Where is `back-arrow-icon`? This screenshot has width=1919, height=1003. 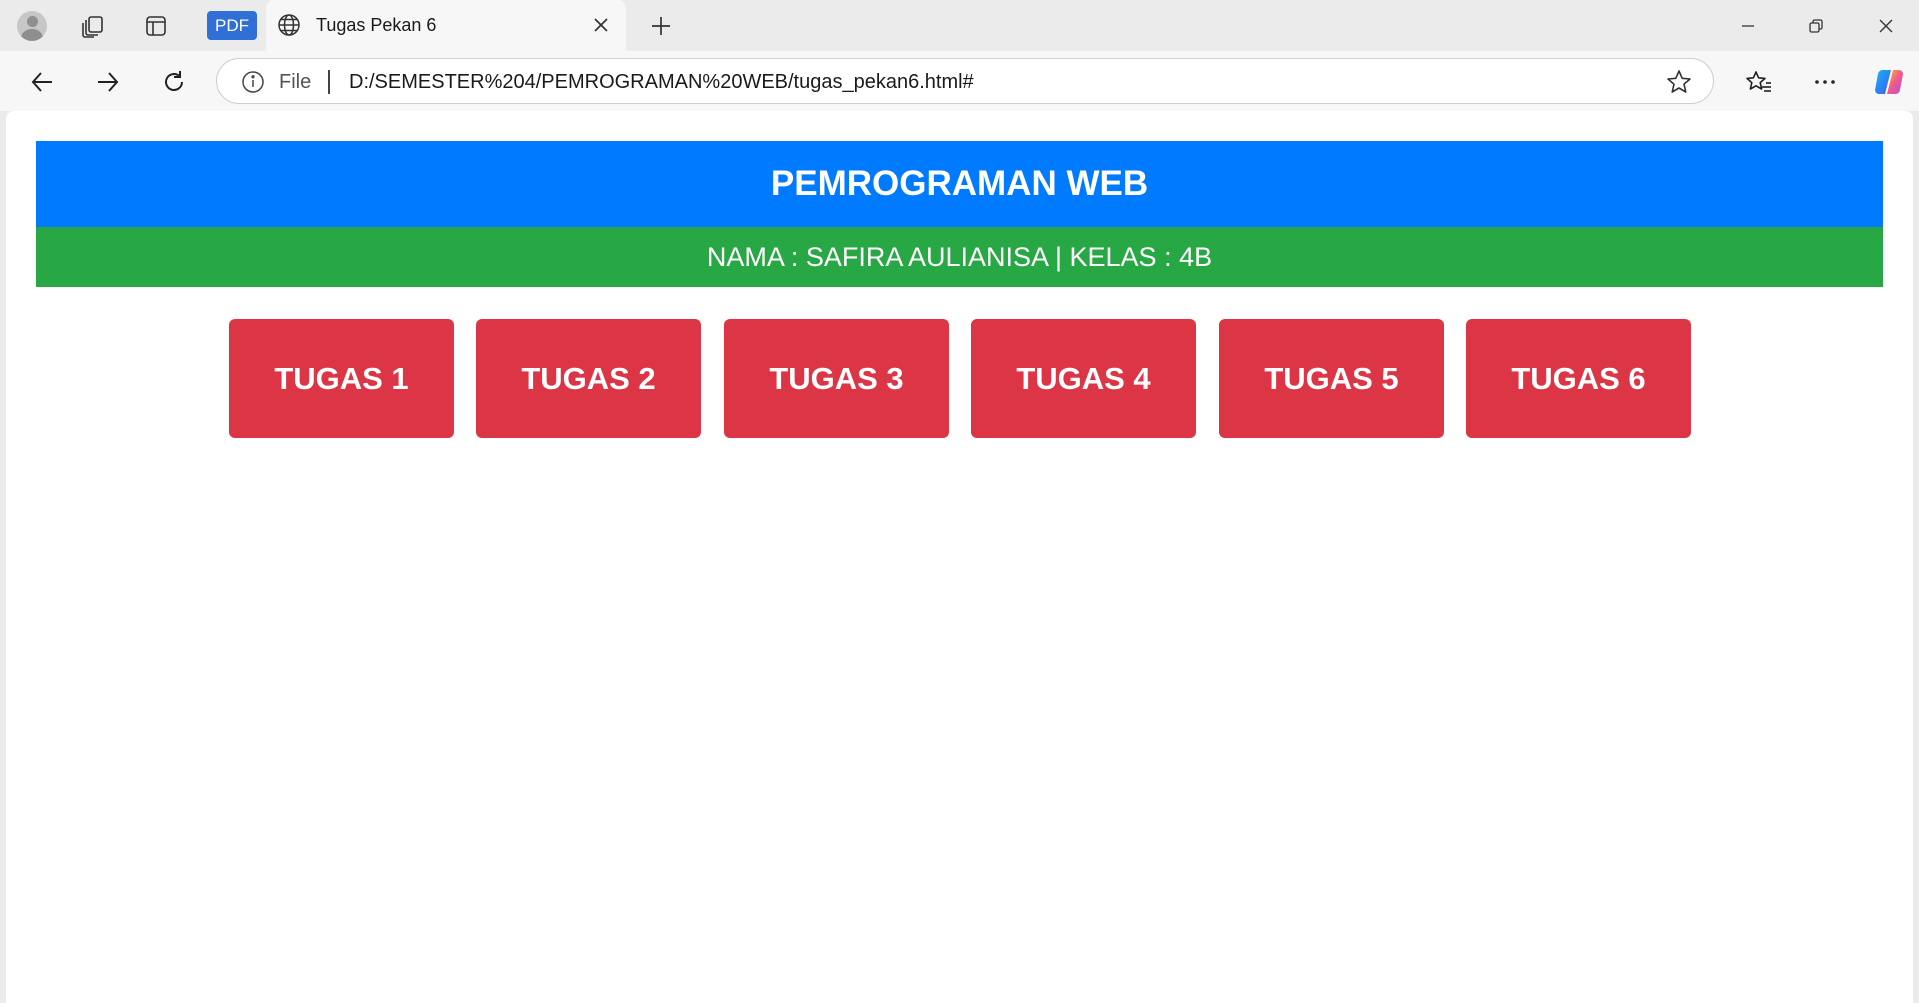 back-arrow-icon is located at coordinates (42, 82).